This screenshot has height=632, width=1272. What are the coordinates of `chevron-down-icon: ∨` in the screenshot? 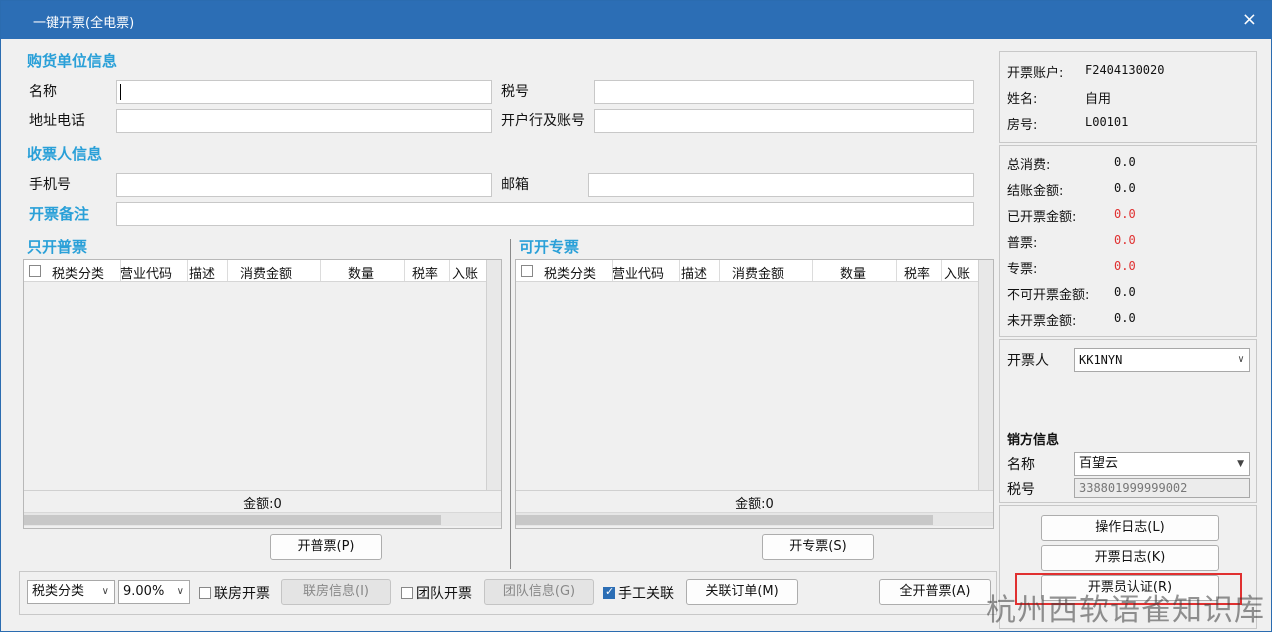 It's located at (105, 591).